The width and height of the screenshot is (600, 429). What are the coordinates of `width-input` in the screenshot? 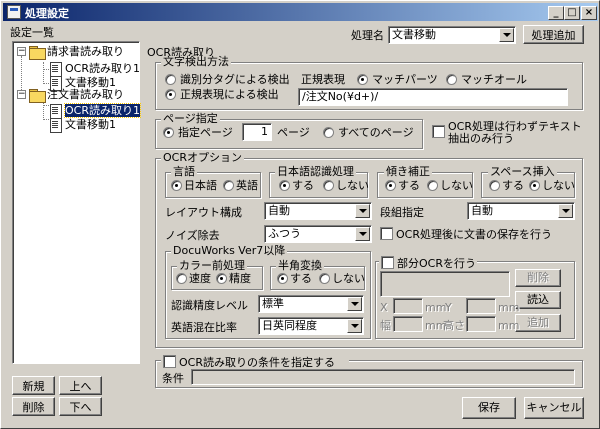 It's located at (408, 324).